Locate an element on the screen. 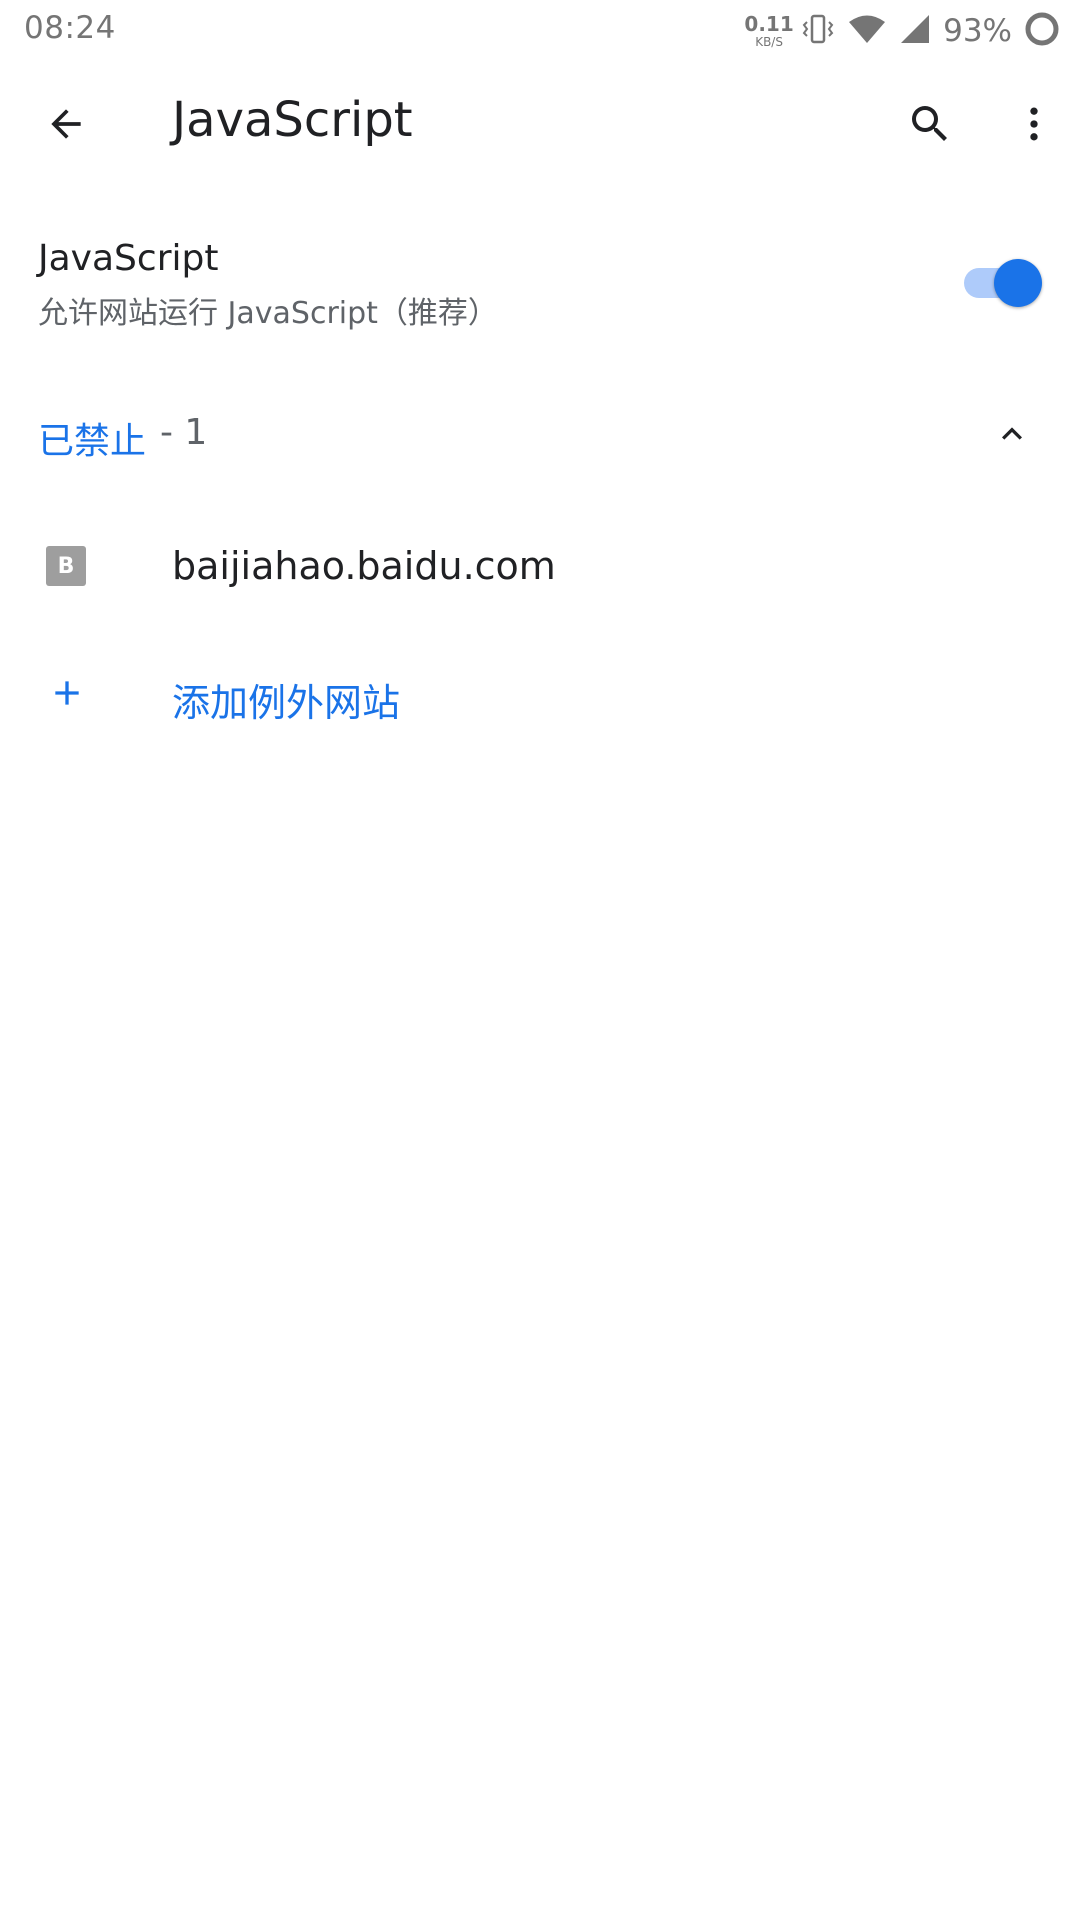 The width and height of the screenshot is (1080, 1920). search-icon is located at coordinates (929, 123).